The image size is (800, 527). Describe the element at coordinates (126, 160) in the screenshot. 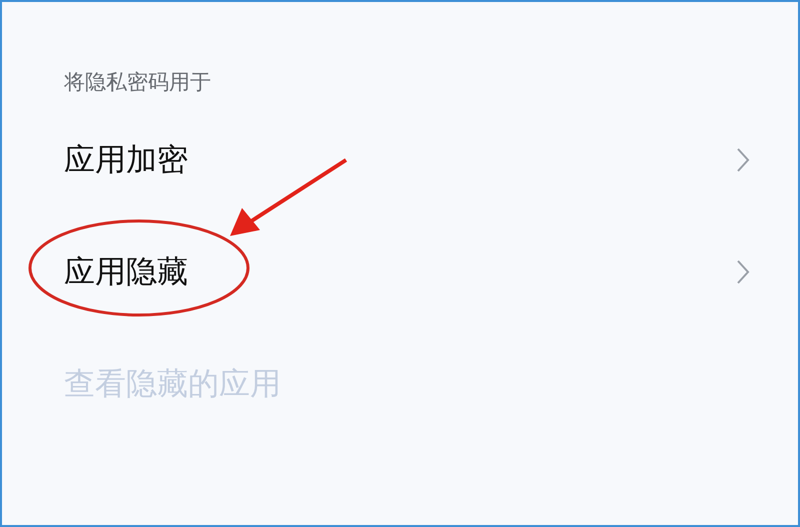

I see `menu-item: 应用加密` at that location.